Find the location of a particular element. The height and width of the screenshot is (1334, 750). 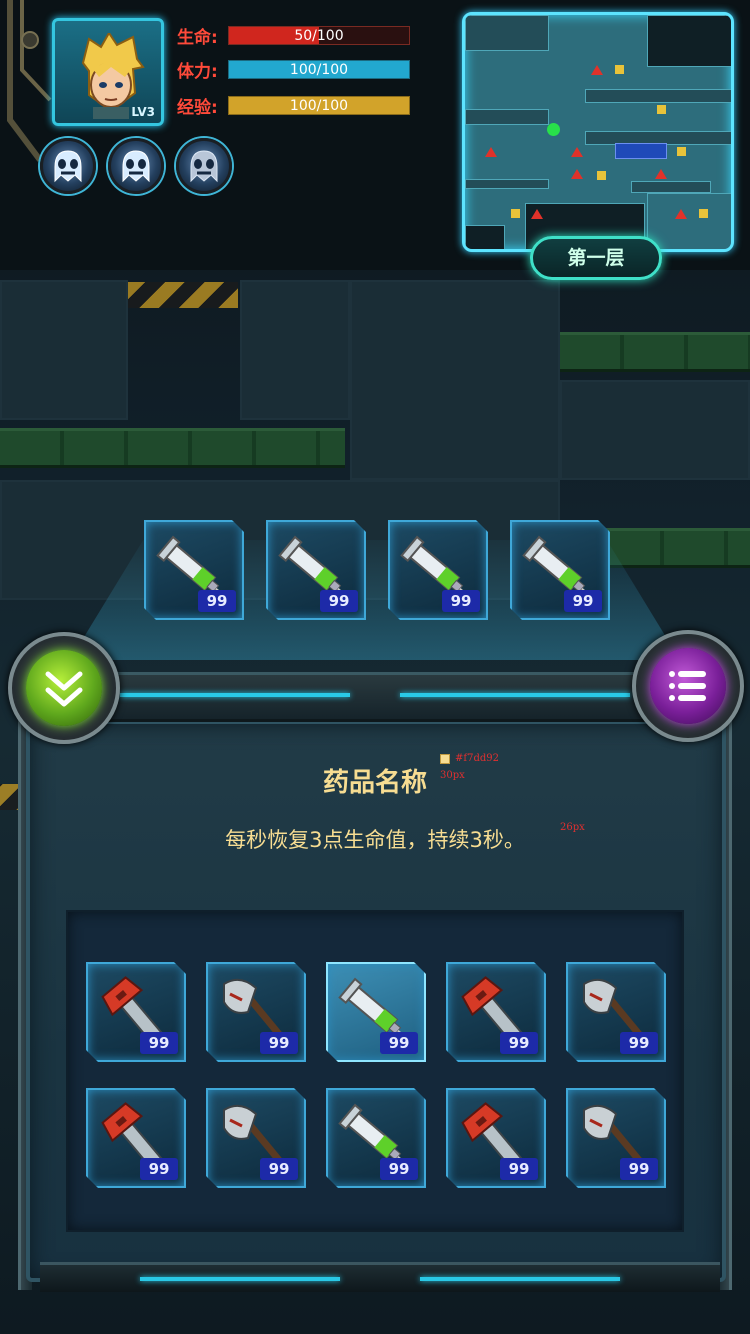

stamina-label: 体力: is located at coordinates (197, 72).